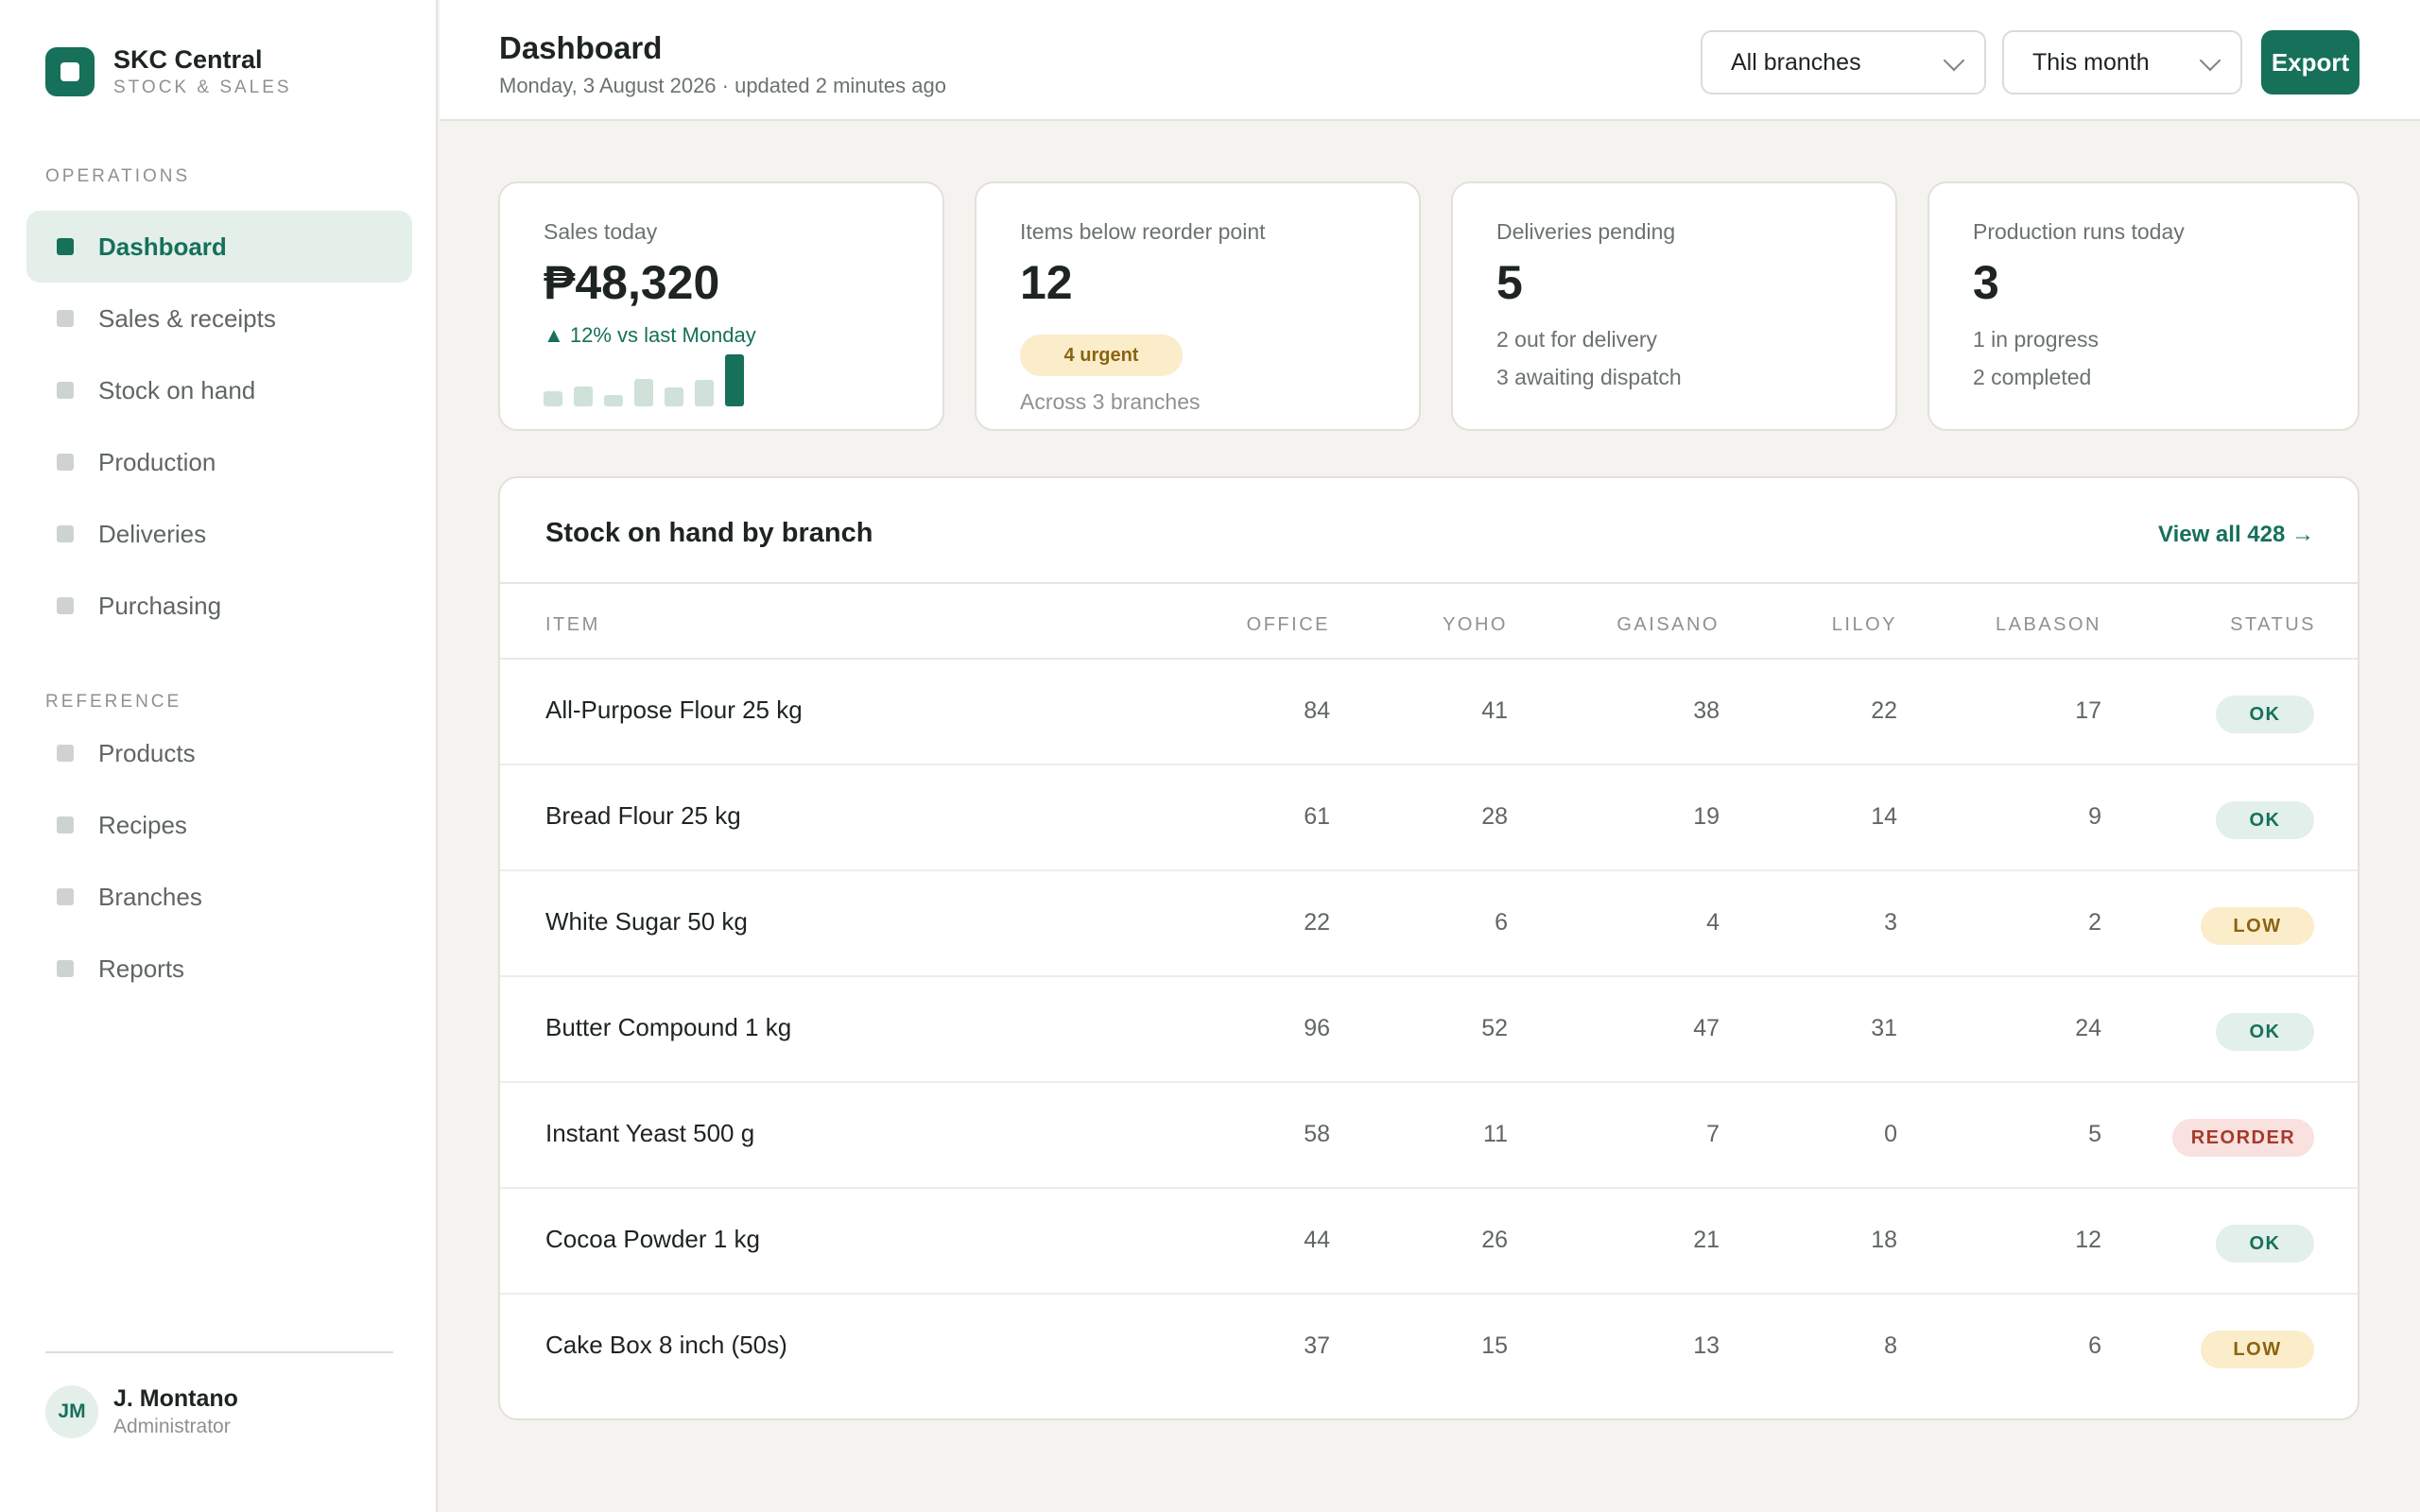 This screenshot has width=2420, height=1512. Describe the element at coordinates (65, 753) in the screenshot. I see `products-icon` at that location.